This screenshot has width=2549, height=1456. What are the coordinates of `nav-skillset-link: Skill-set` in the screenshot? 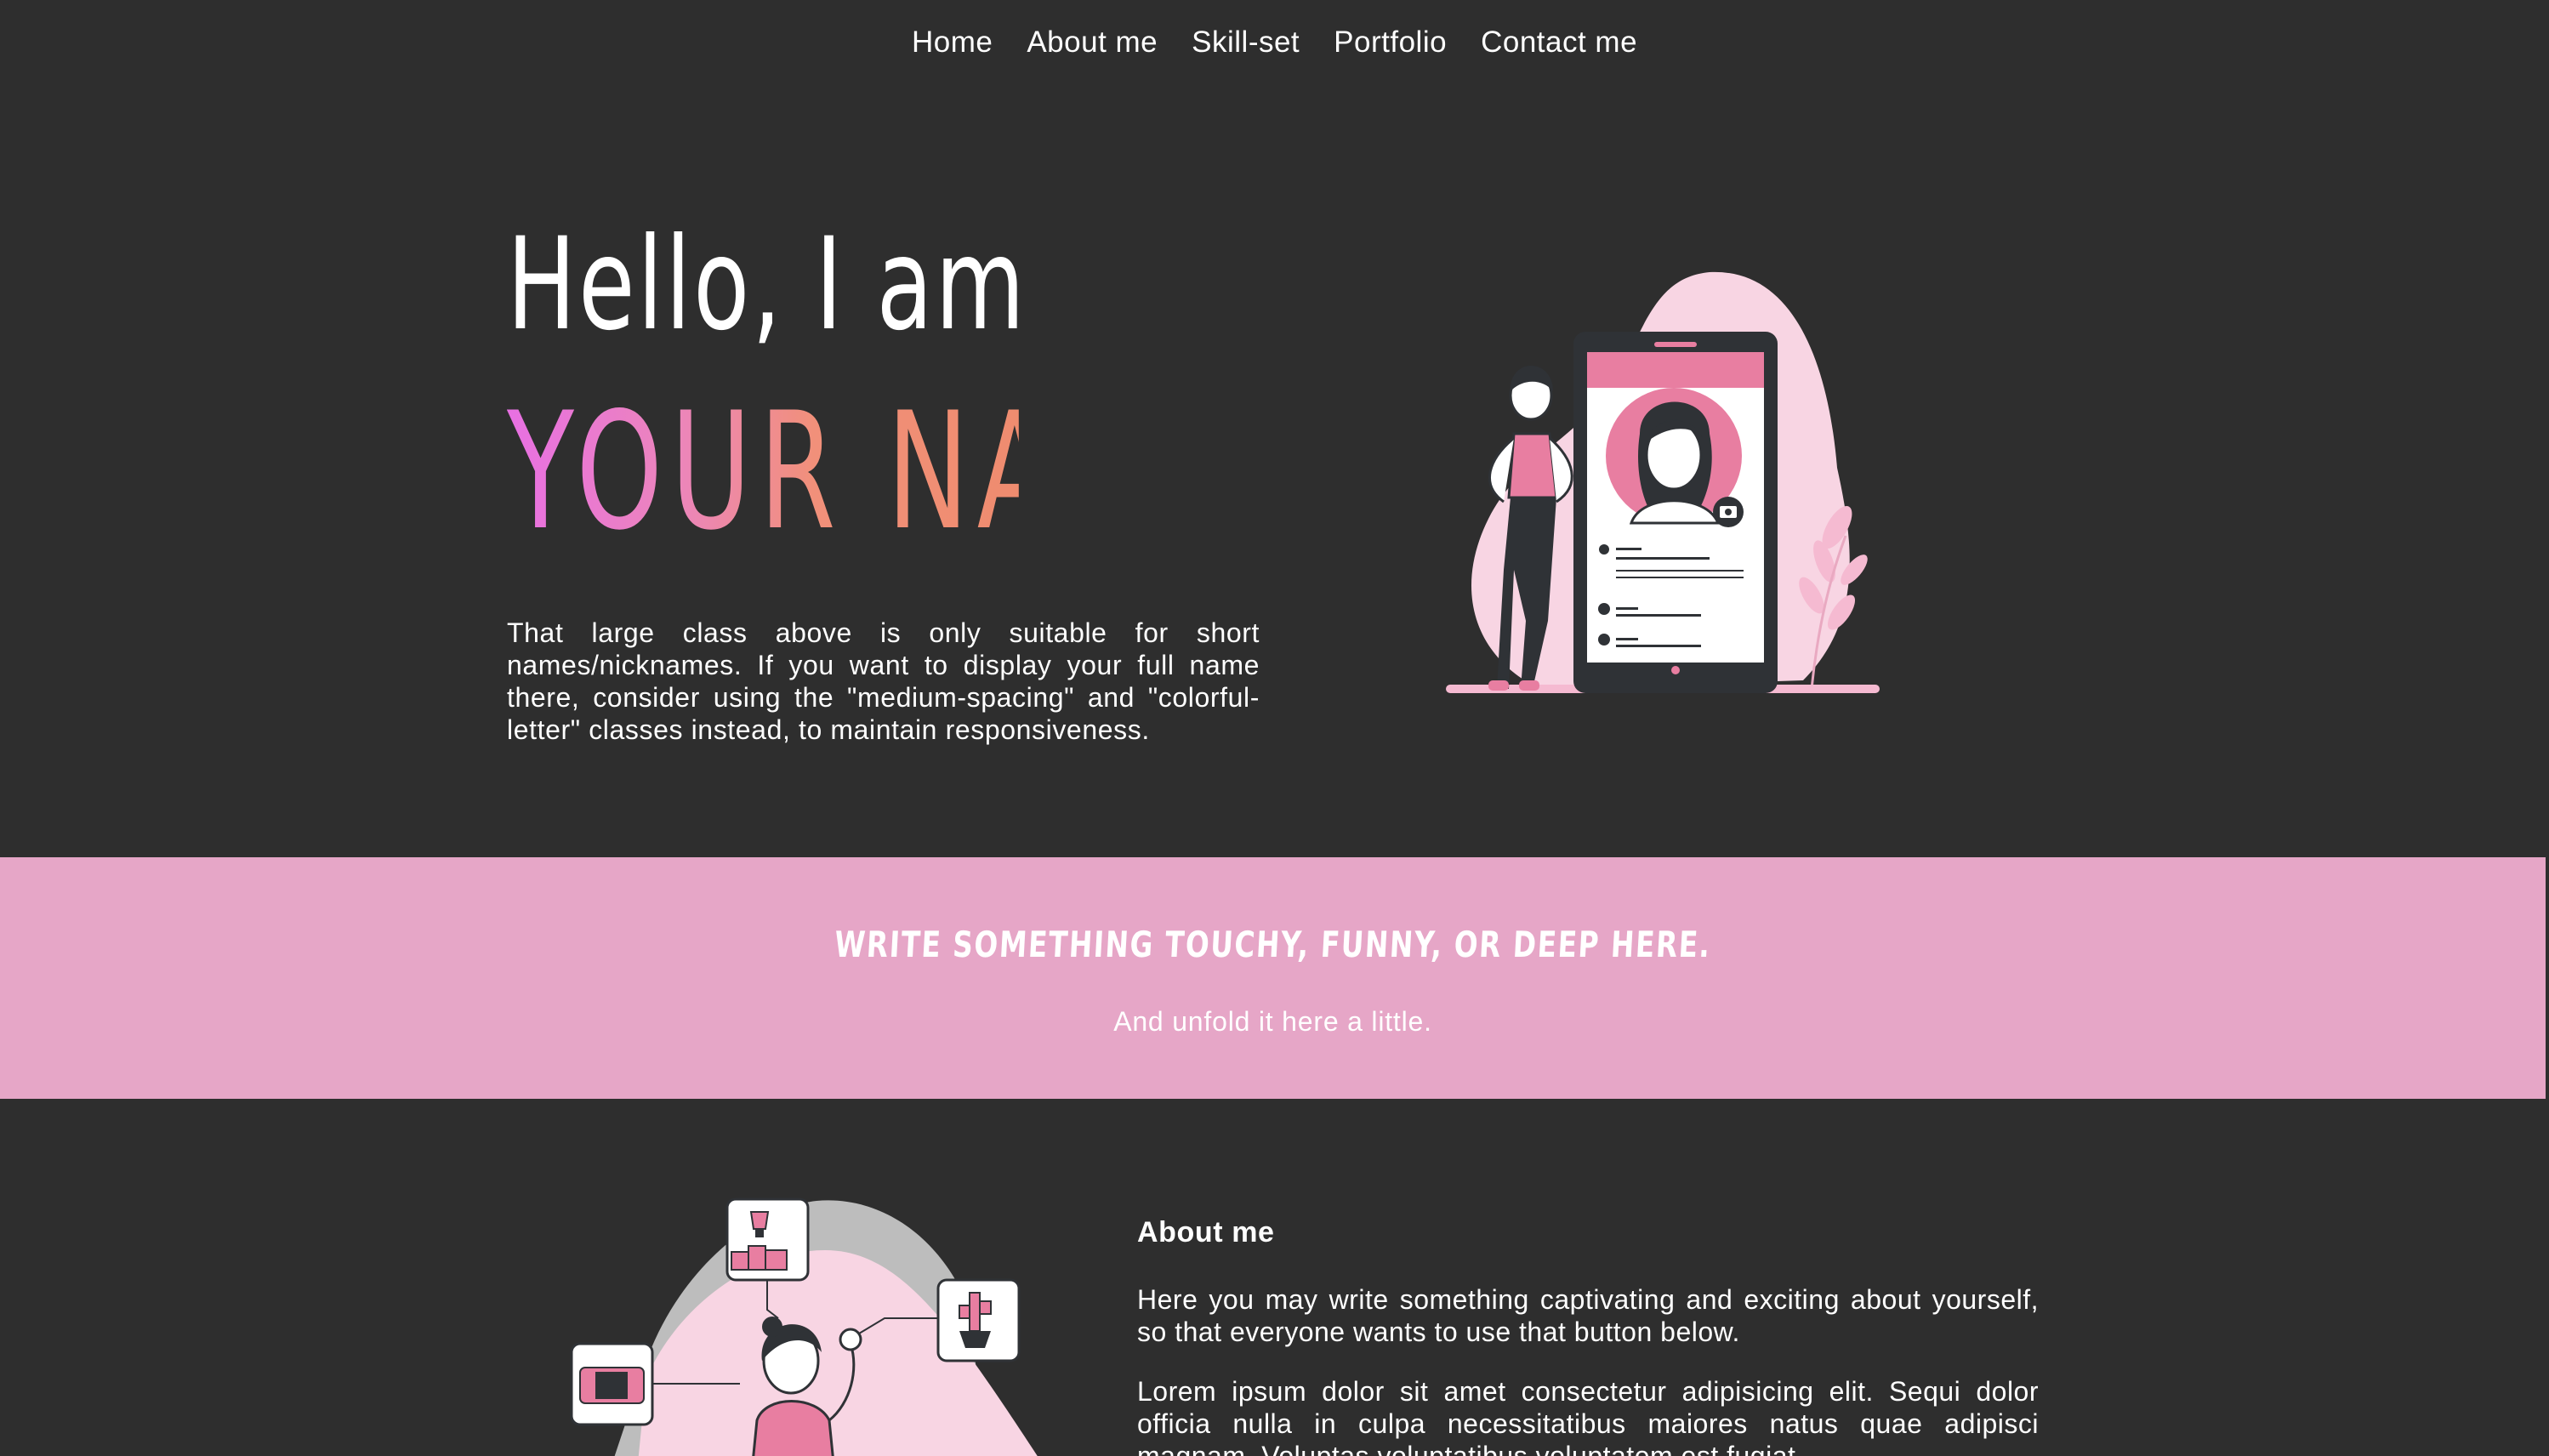 It's located at (1246, 43).